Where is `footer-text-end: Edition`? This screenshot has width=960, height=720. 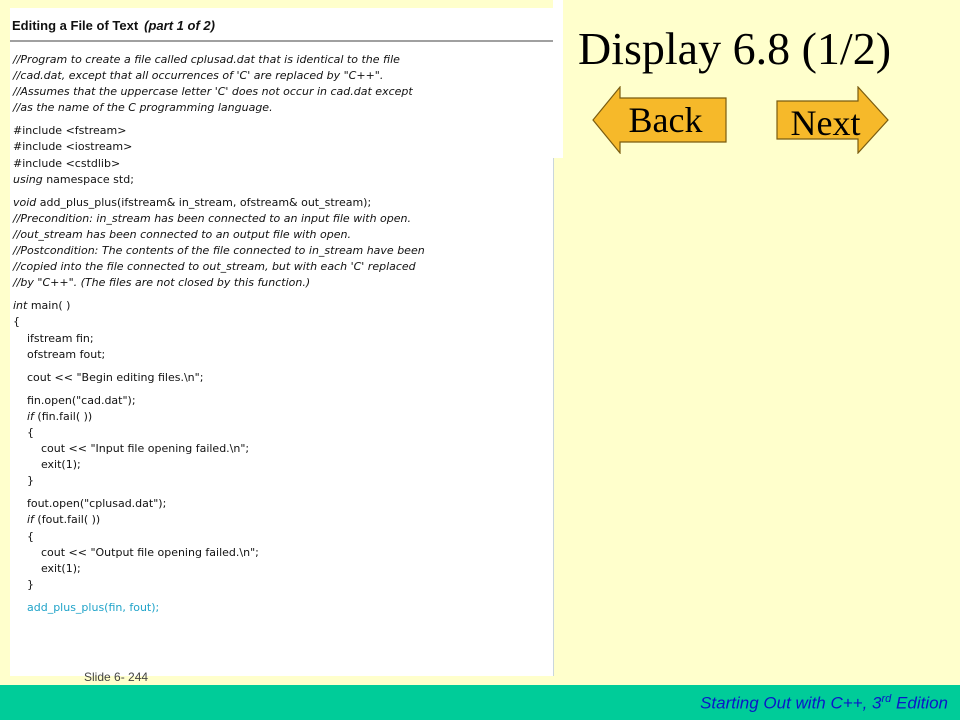
footer-text-end: Edition is located at coordinates (919, 703).